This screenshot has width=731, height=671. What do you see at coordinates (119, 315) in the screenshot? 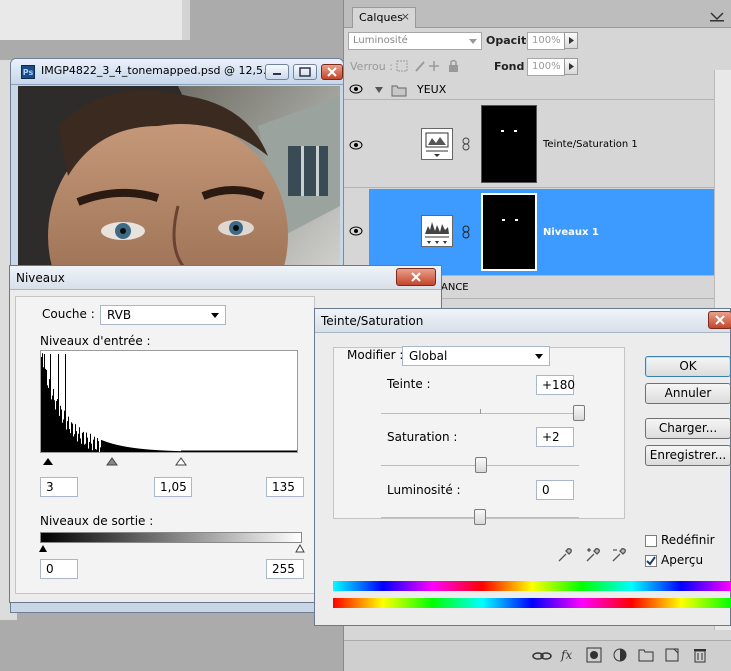
I see `channel-value: RVB` at bounding box center [119, 315].